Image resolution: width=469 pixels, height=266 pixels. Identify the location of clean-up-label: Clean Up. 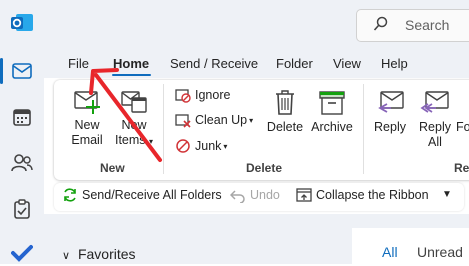
(221, 120).